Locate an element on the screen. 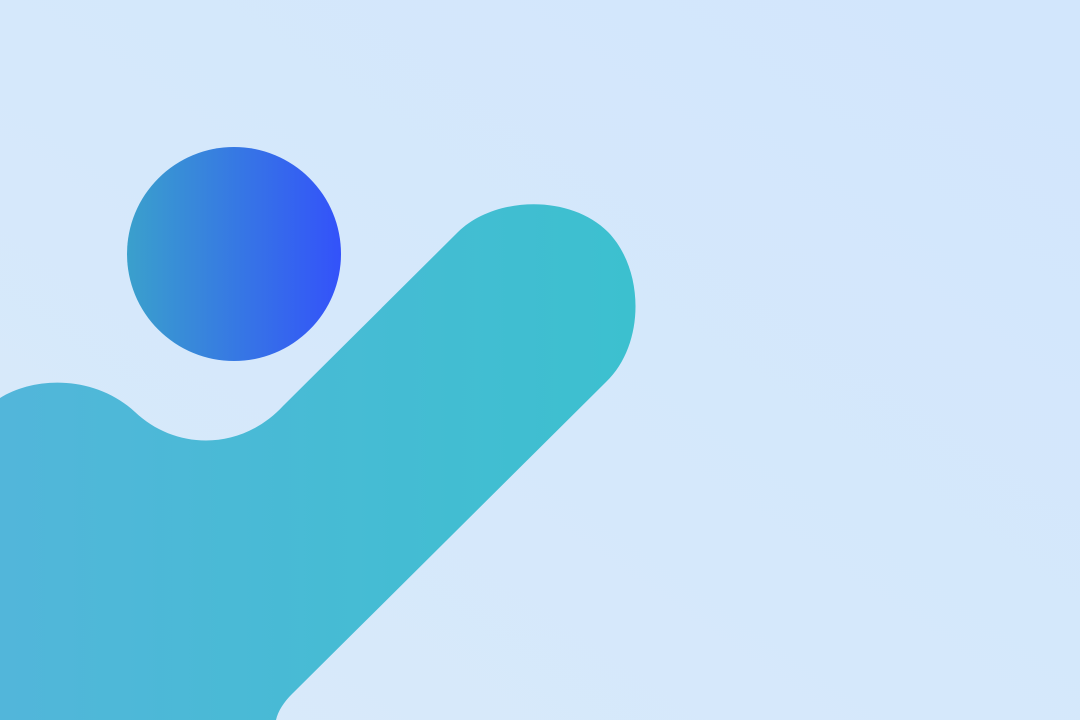 This screenshot has width=1080, height=720. head-circle-shape is located at coordinates (234, 254).